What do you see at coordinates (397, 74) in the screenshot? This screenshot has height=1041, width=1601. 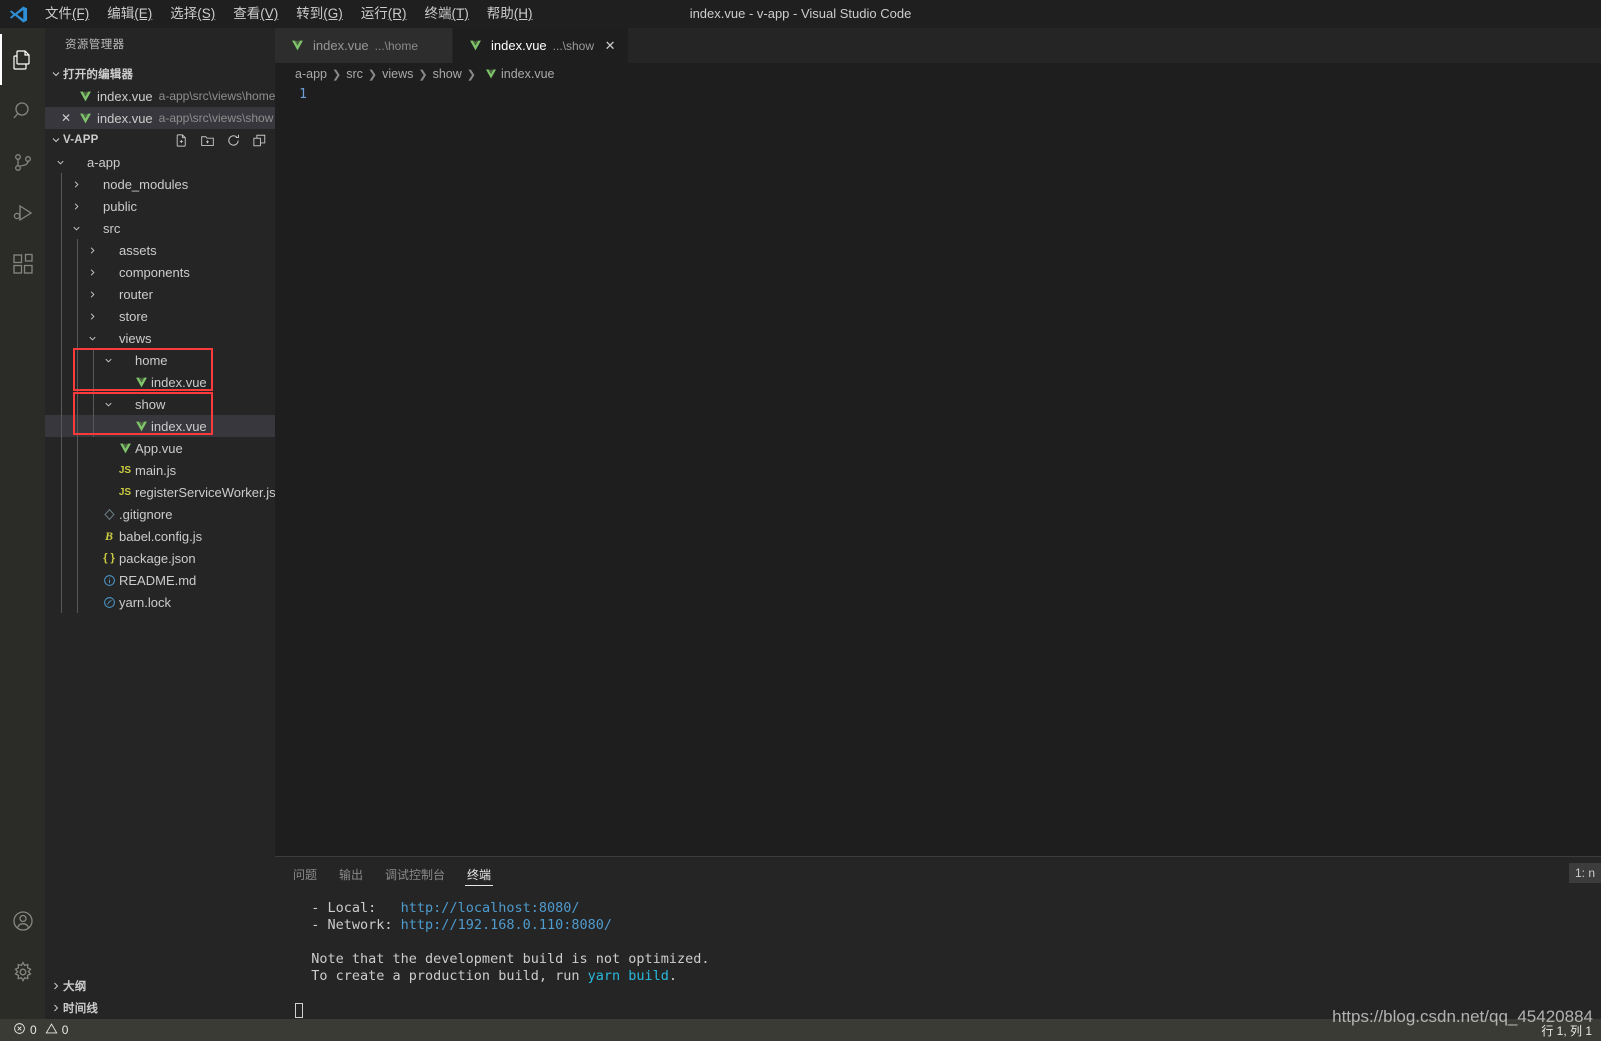 I see `breadcrumb-item-views: views` at bounding box center [397, 74].